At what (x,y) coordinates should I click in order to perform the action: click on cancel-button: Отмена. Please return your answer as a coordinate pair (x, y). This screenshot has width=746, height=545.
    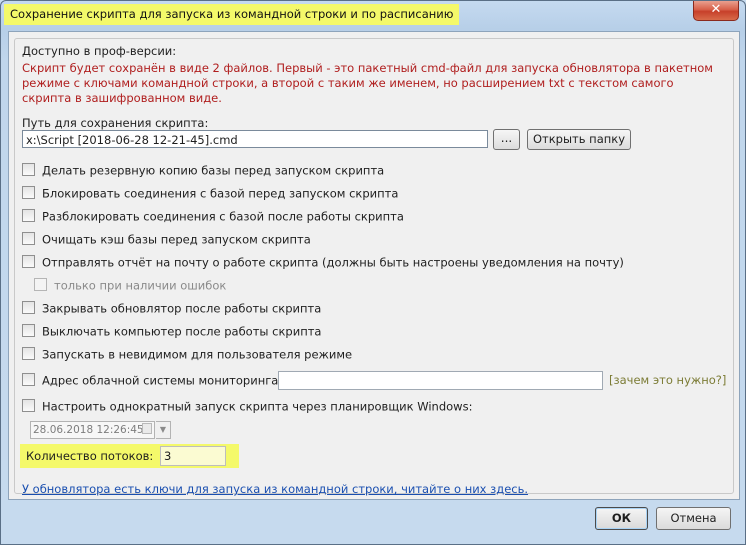
    Looking at the image, I should click on (693, 518).